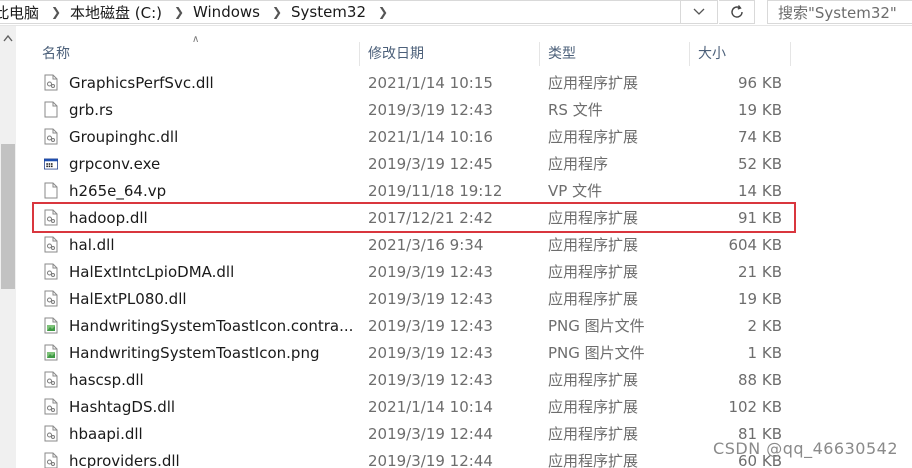 This screenshot has height=468, width=912. What do you see at coordinates (764, 325) in the screenshot?
I see `file-size: 2 KB` at bounding box center [764, 325].